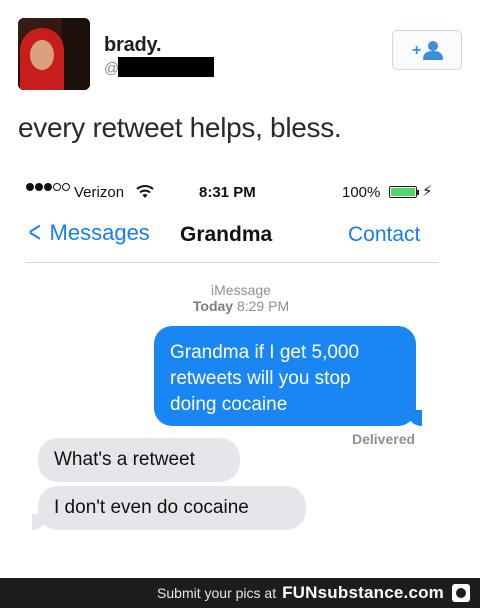 The height and width of the screenshot is (608, 480). I want to click on back-button: < Messages, so click(88, 232).